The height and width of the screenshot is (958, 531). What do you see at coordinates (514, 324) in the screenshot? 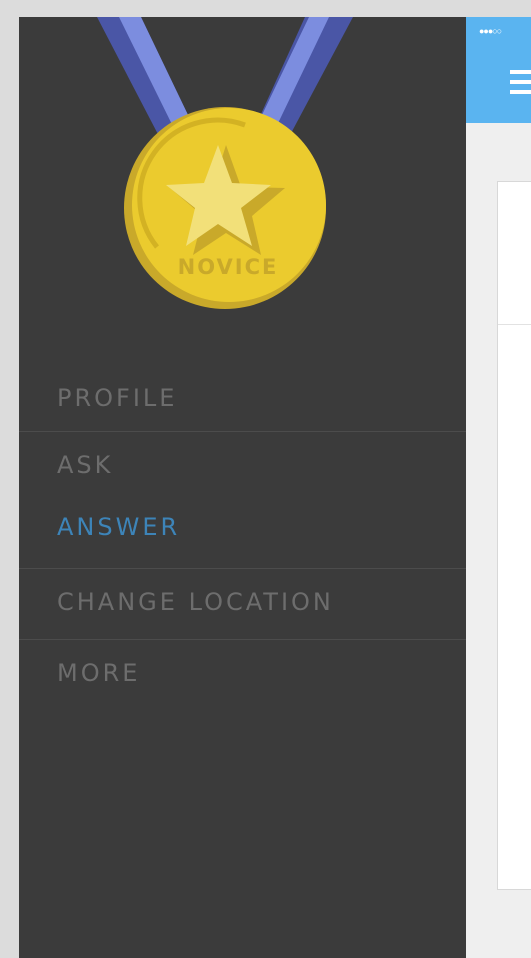
I see `card-divider` at bounding box center [514, 324].